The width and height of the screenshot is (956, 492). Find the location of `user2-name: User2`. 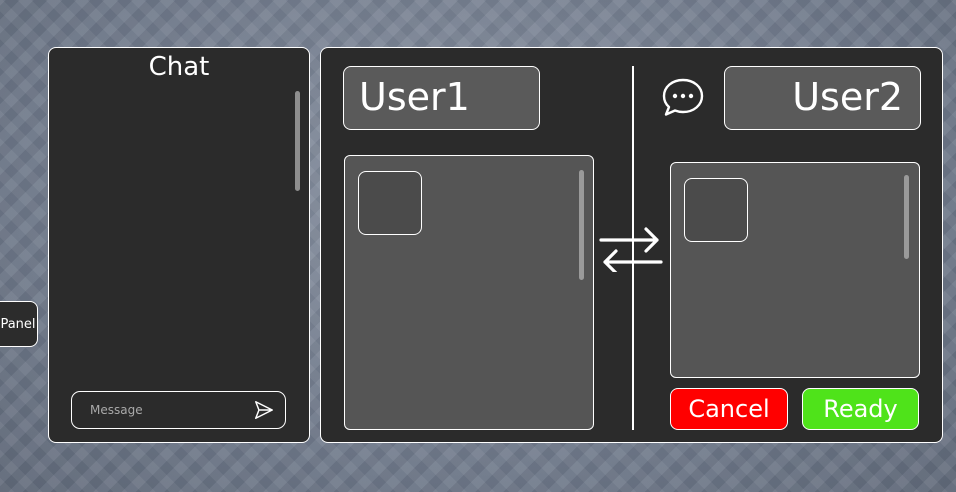

user2-name: User2 is located at coordinates (847, 97).